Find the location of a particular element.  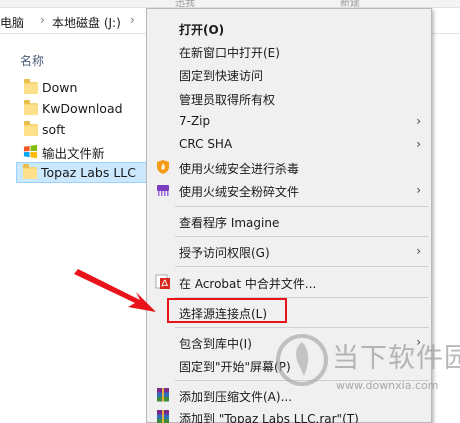

menu-item-huorong-scan: 使用火绒安全进行杀毒 is located at coordinates (289, 167).